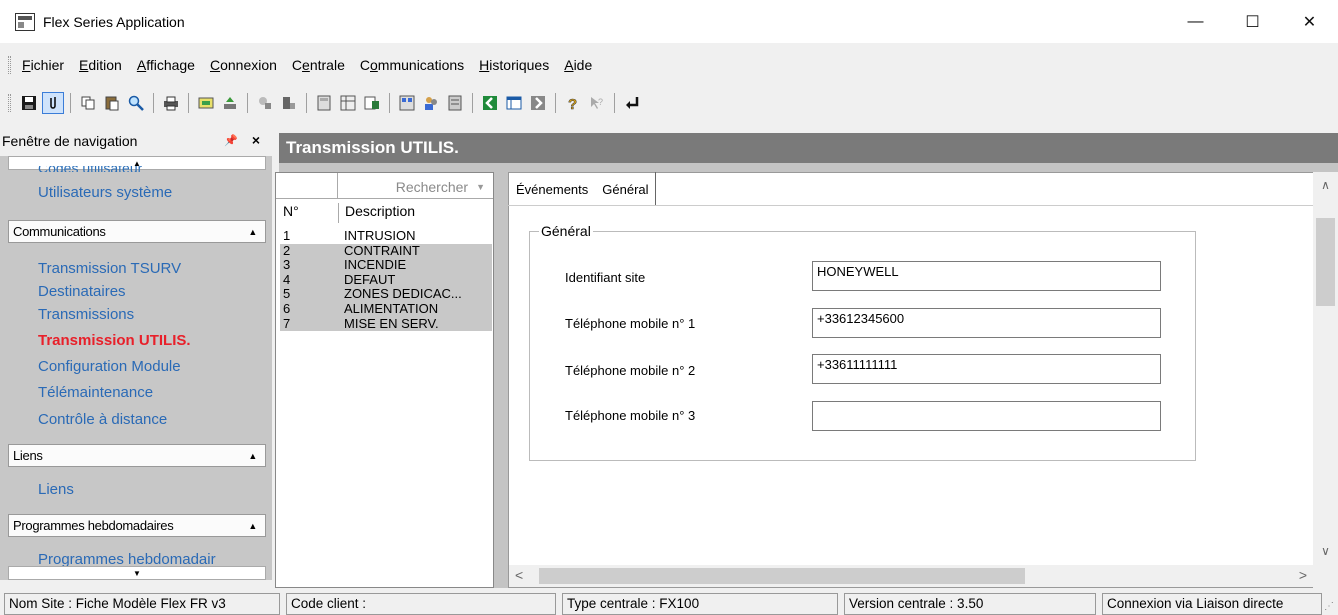 The height and width of the screenshot is (615, 1338). I want to click on table-row: 1 INTRUSION, so click(386, 236).